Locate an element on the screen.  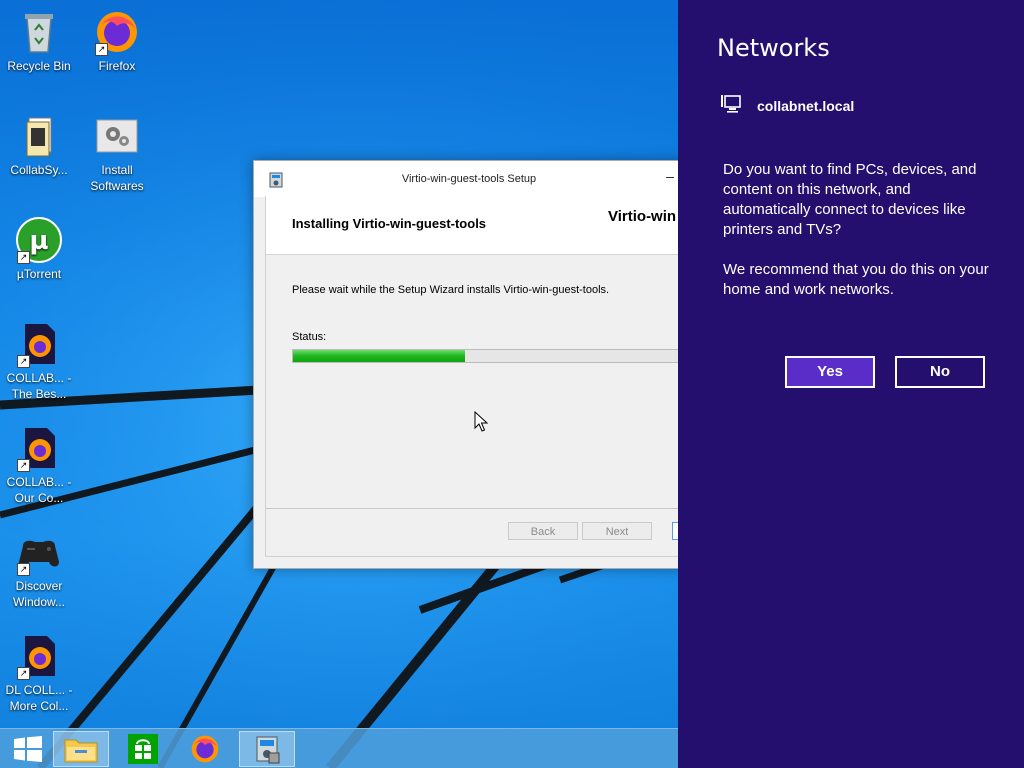
setup-window-title: Virtio-win-guest-tools Setup is located at coordinates (469, 179).